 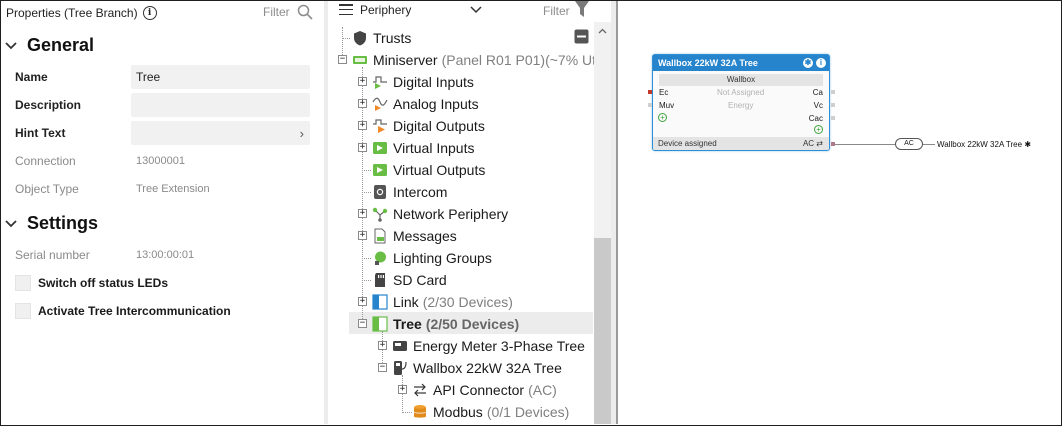 What do you see at coordinates (708, 63) in the screenshot?
I see `block-title: Wallbox 22kW 32A Tree` at bounding box center [708, 63].